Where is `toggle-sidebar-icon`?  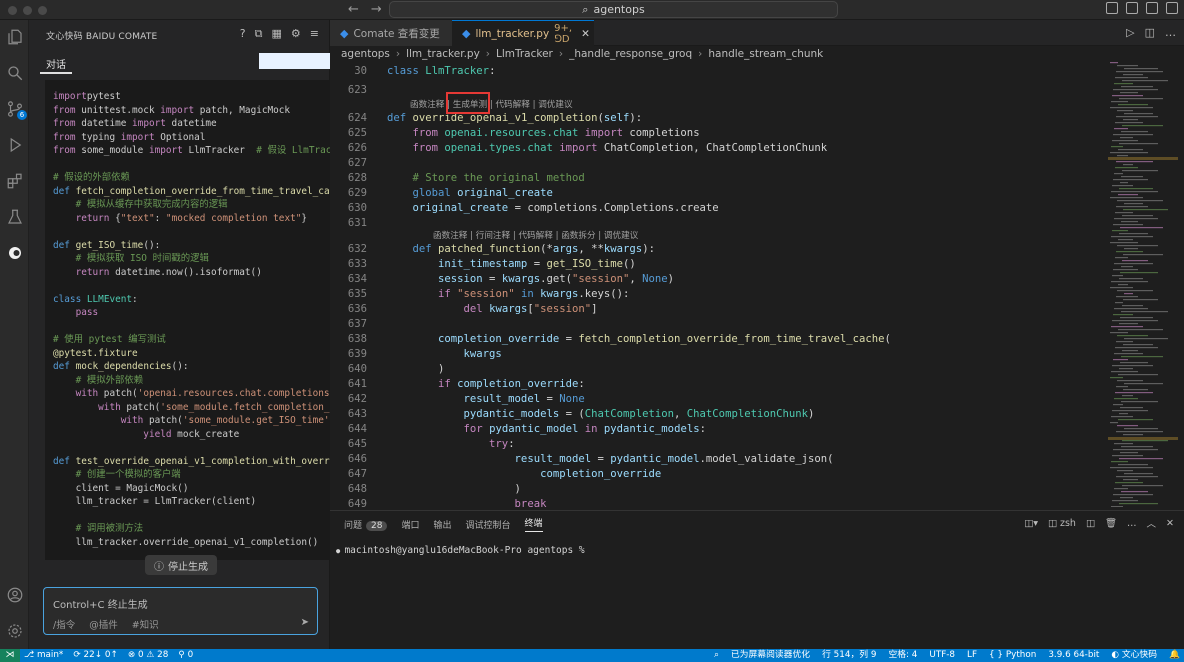
toggle-sidebar-icon is located at coordinates (1112, 8).